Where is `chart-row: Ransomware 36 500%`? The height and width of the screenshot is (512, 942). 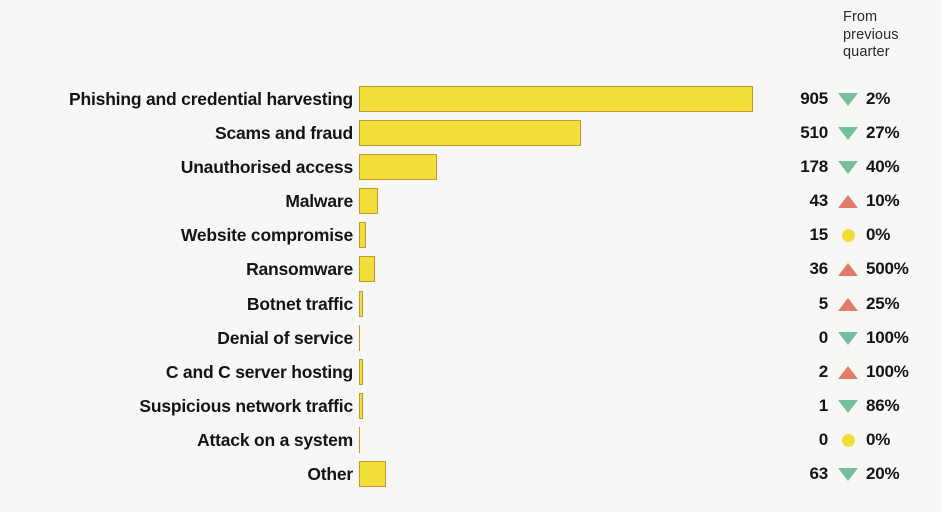 chart-row: Ransomware 36 500% is located at coordinates (471, 269).